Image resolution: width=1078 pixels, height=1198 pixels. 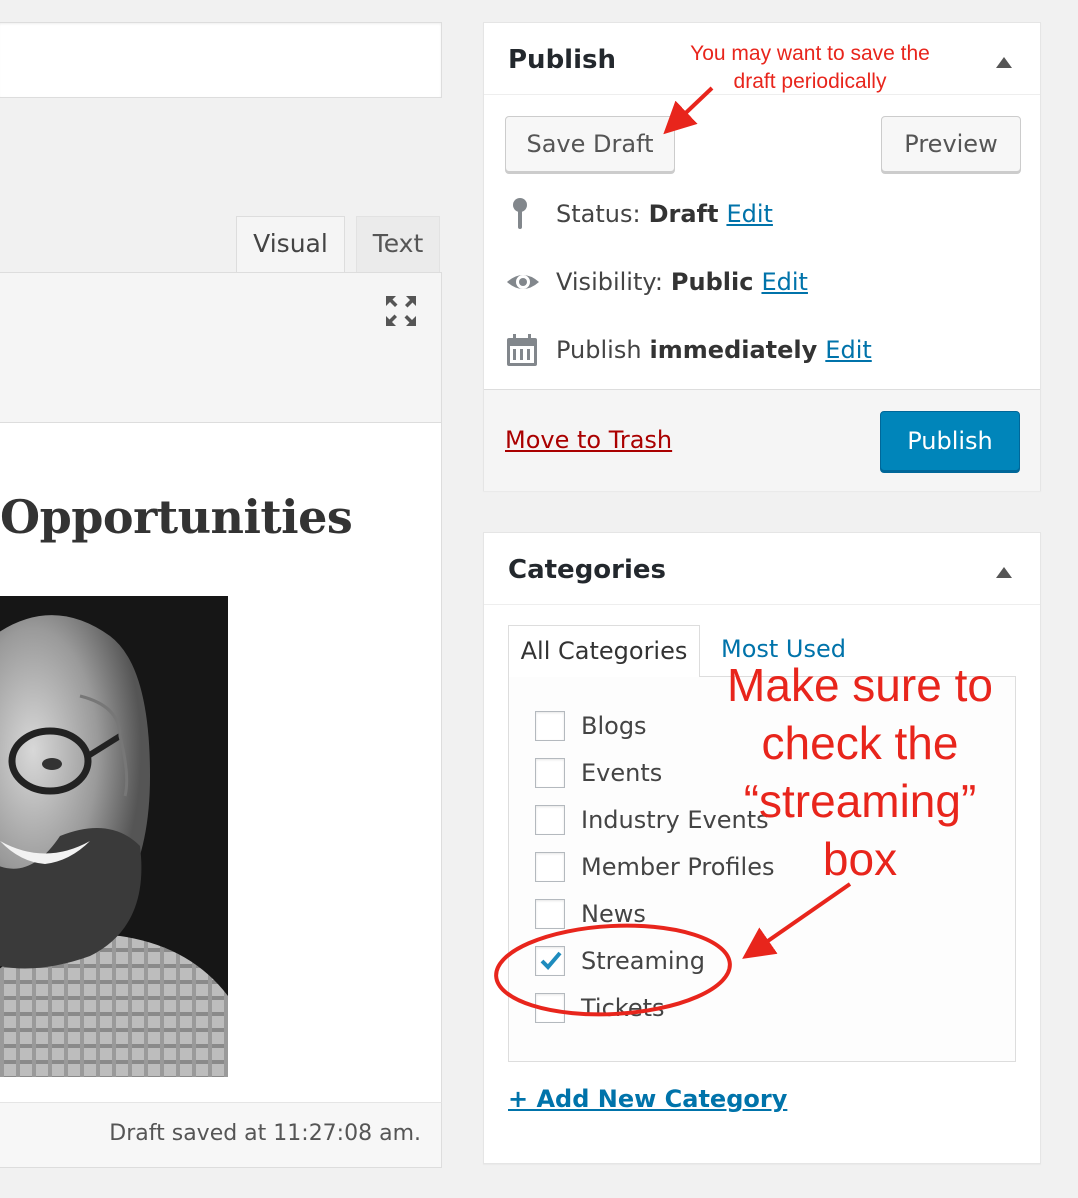 I want to click on save-draft-button: Save Draft, so click(x=590, y=144).